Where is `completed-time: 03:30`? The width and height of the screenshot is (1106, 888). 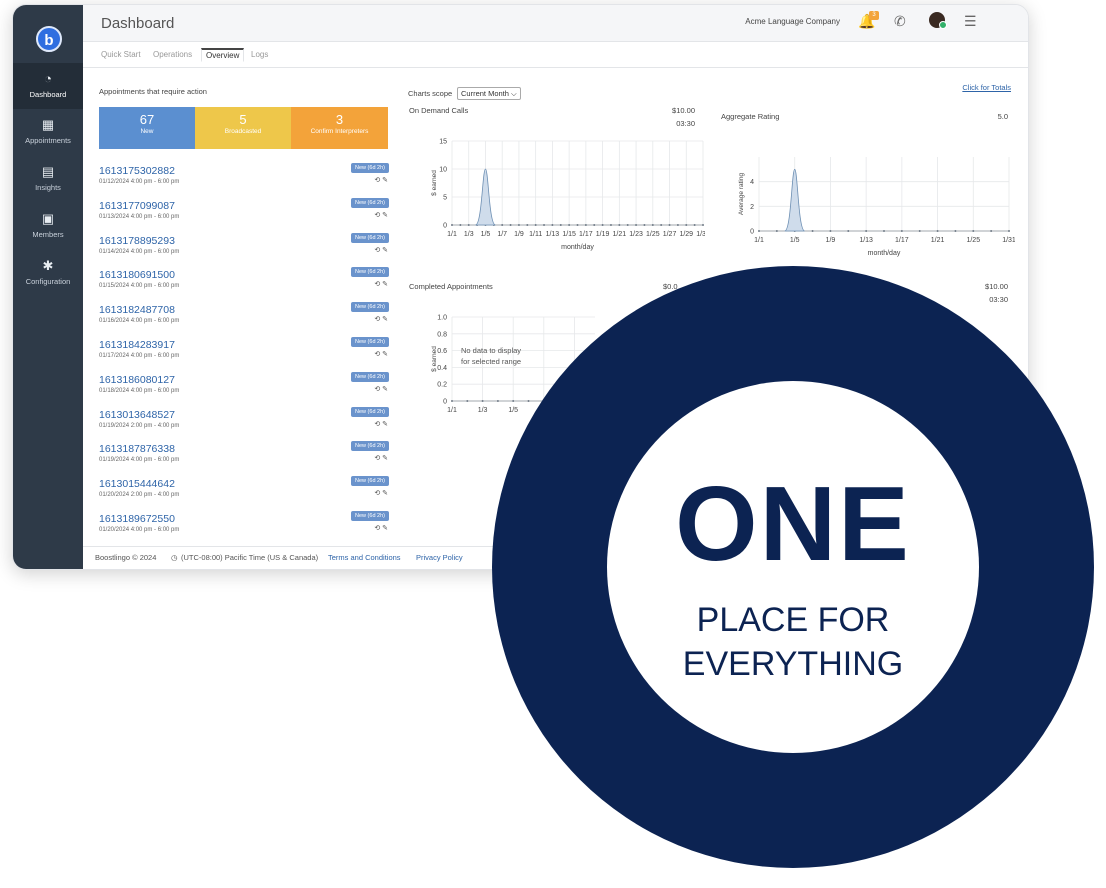
completed-time: 03:30 is located at coordinates (998, 299).